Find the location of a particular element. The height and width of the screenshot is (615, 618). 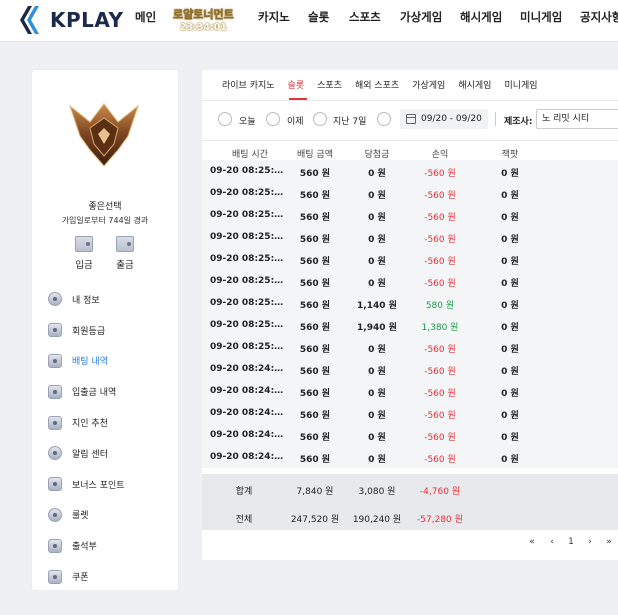

nav-royal-tournament: 로얄토너먼트 23:34:01 is located at coordinates (203, 21).